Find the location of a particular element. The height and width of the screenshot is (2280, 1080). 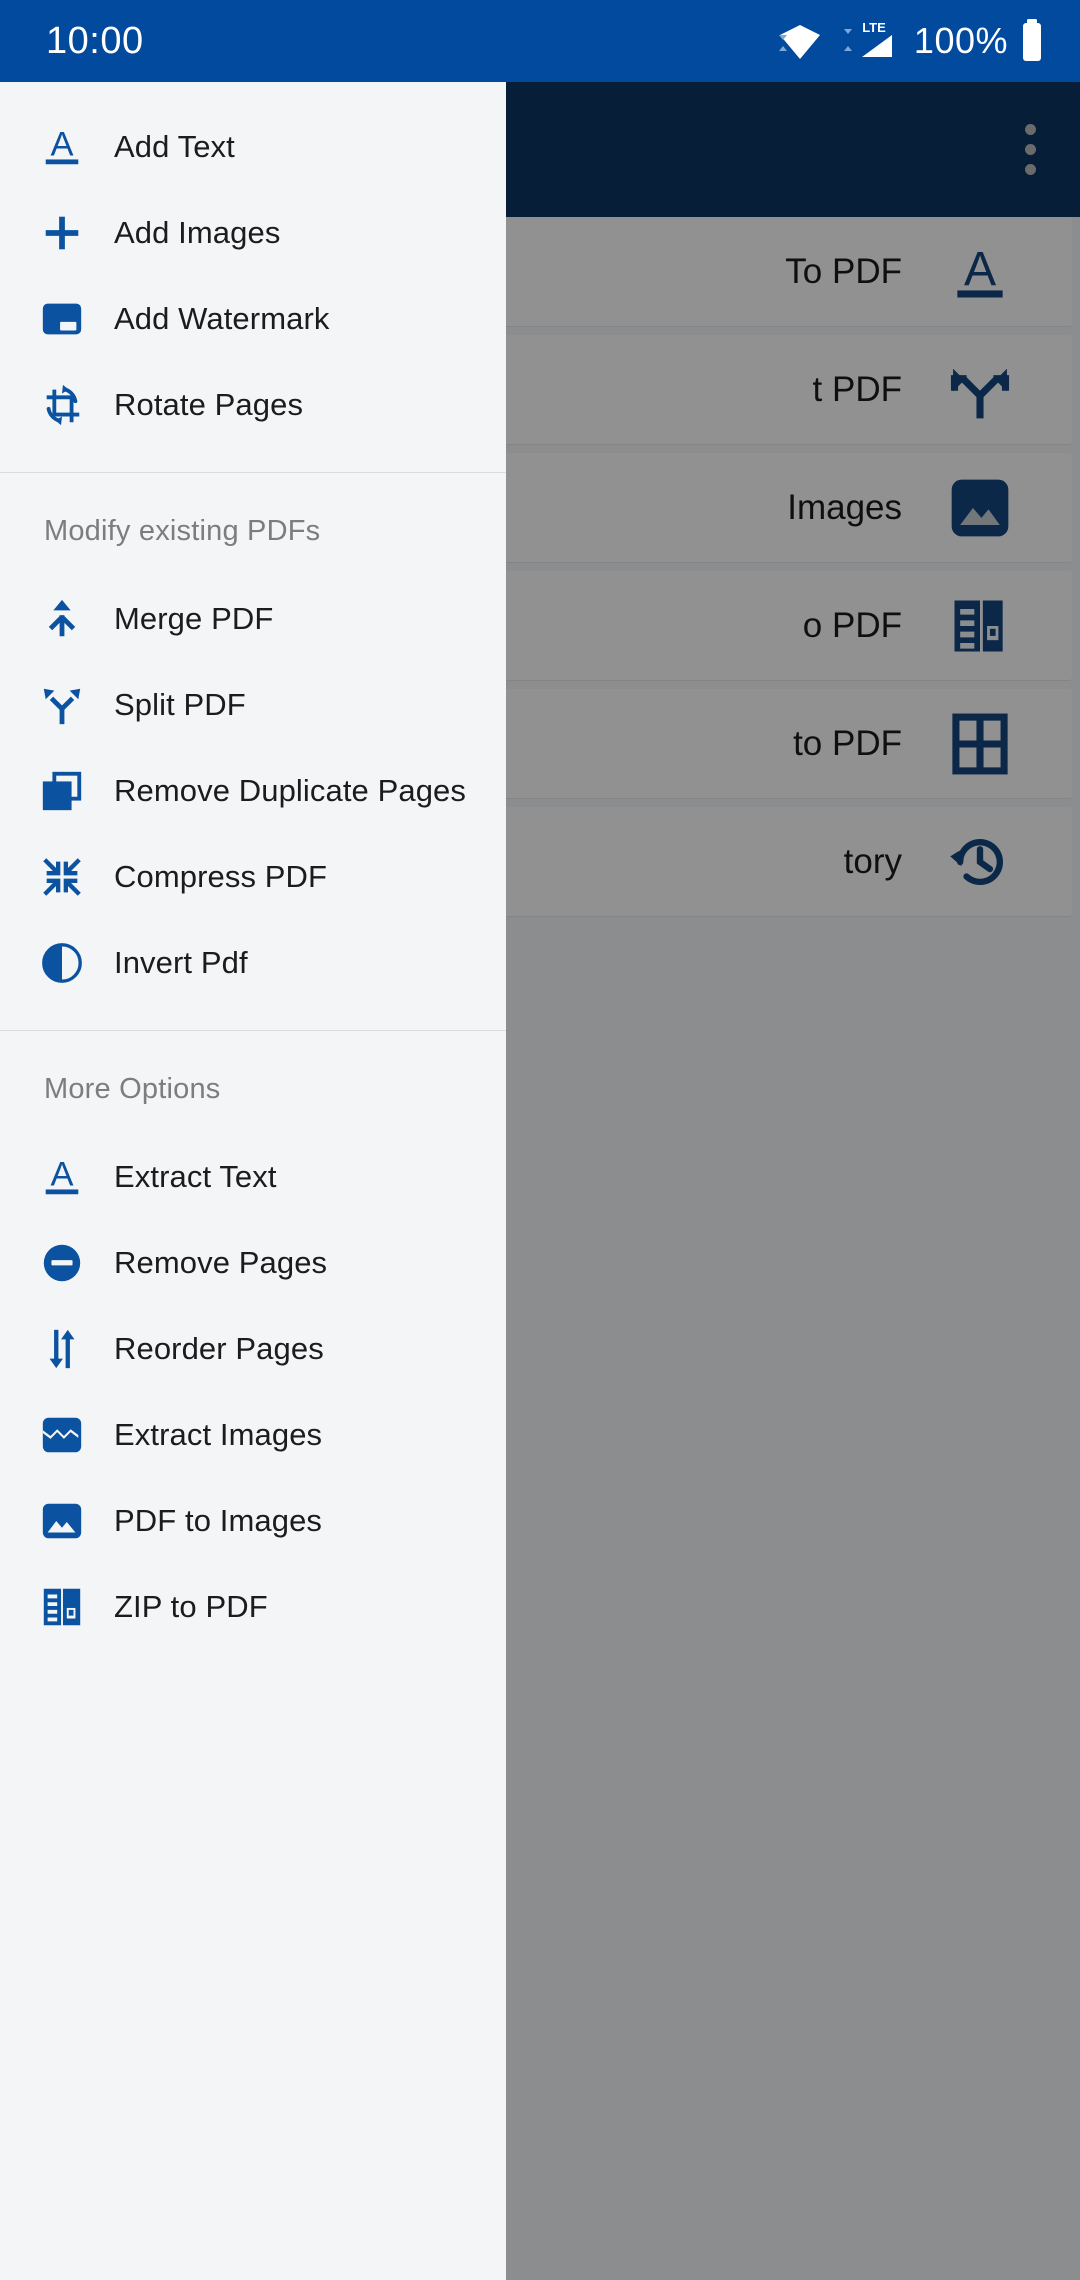

drawer-group-more: More Options A Extract Text Remove Pages is located at coordinates (253, 1340).